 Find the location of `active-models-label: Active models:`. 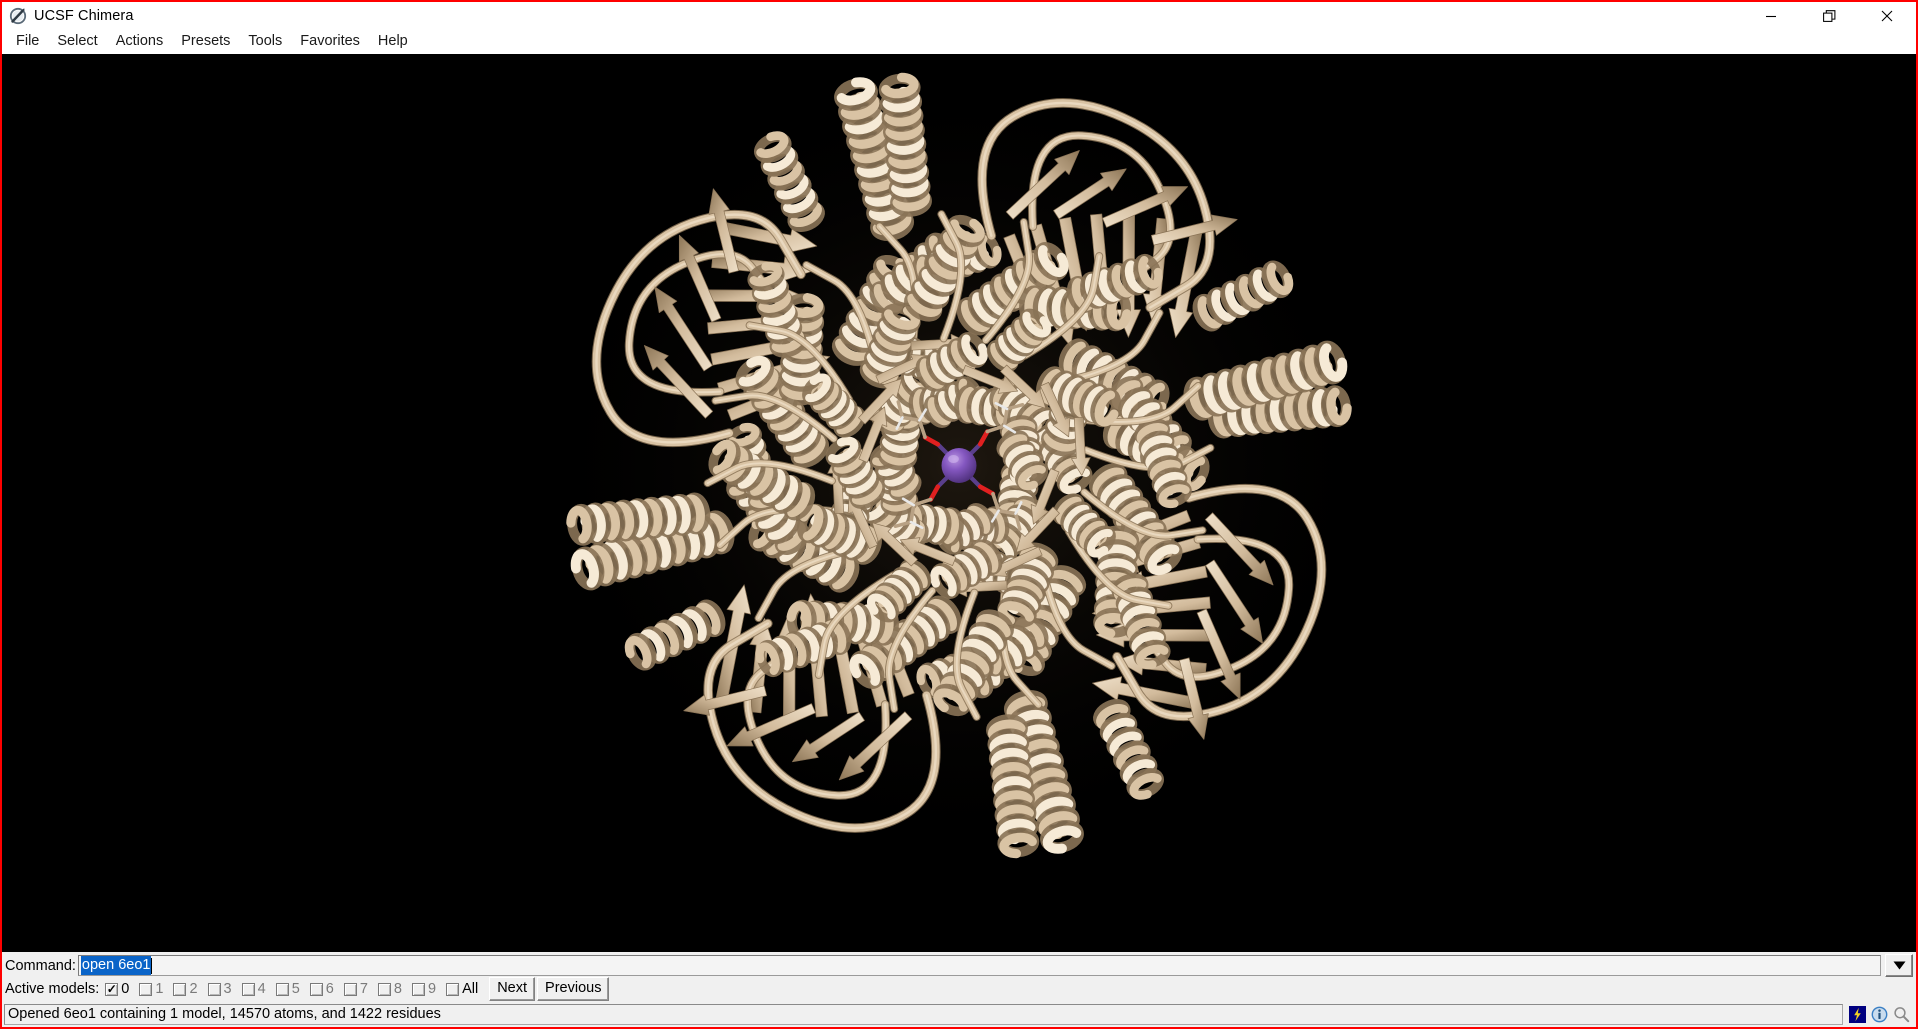

active-models-label: Active models: is located at coordinates (52, 989).